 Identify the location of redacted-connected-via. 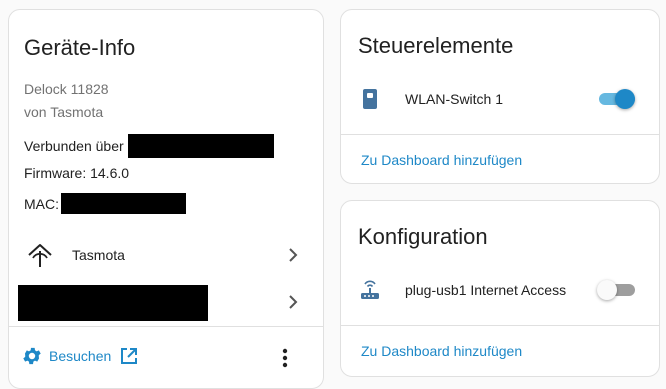
(200, 146).